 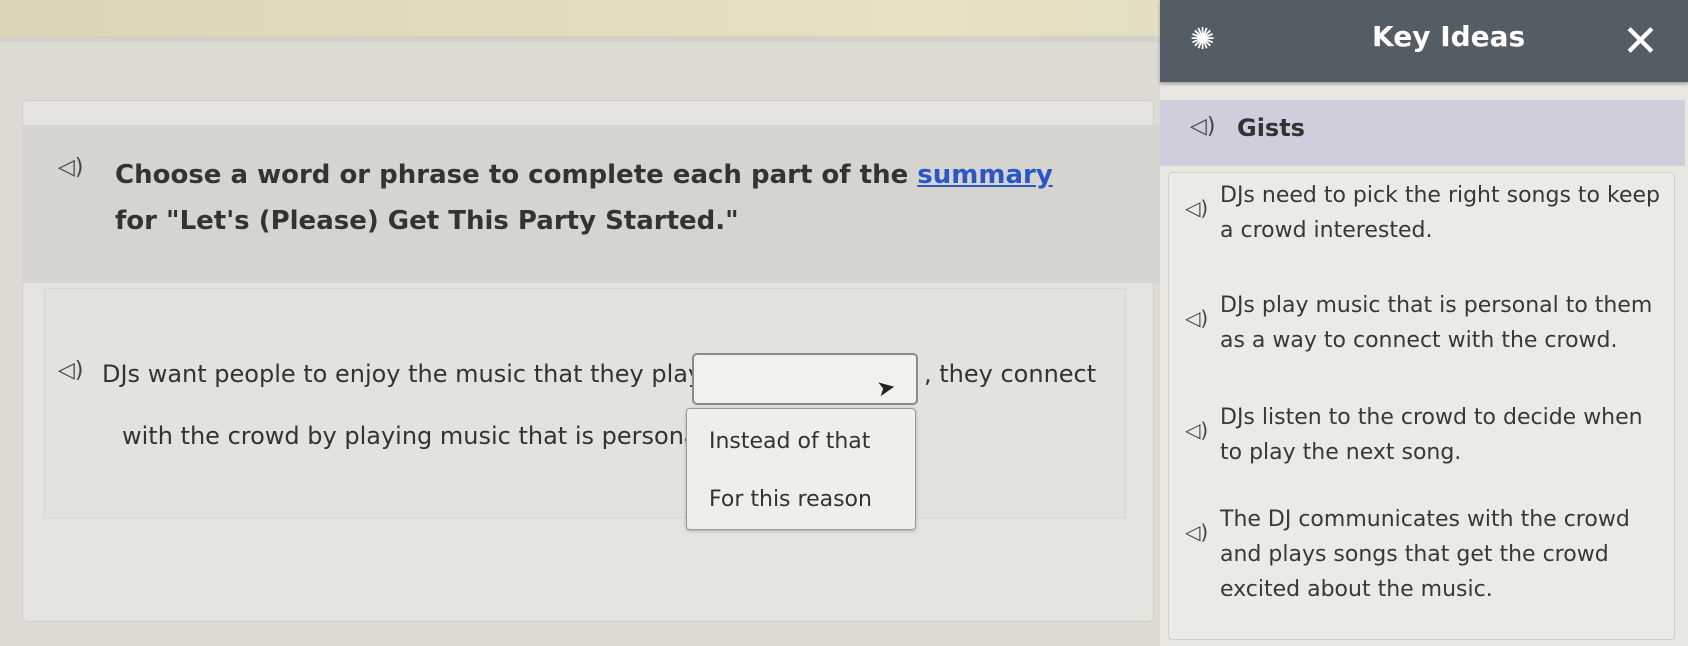 What do you see at coordinates (1271, 128) in the screenshot?
I see `gists-label: Gists` at bounding box center [1271, 128].